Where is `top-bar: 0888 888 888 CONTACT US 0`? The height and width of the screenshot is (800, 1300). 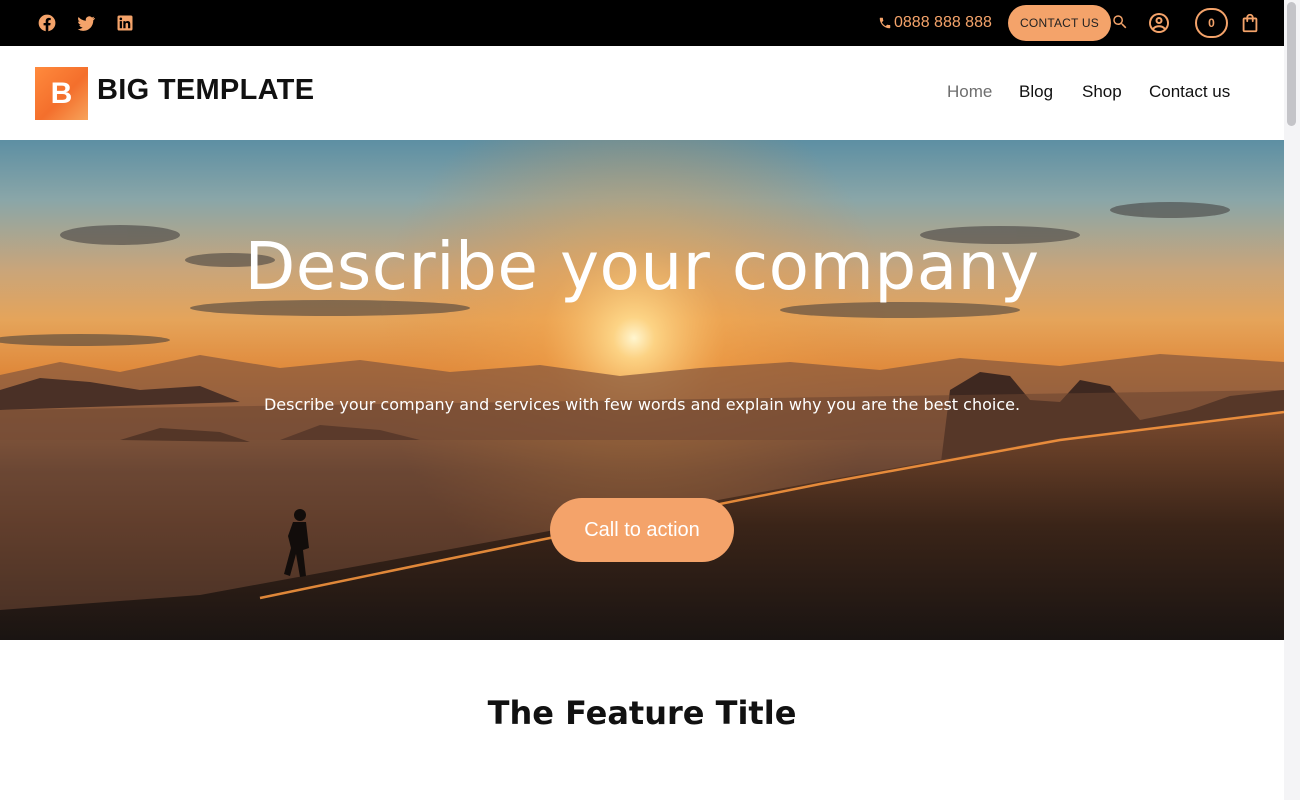
top-bar: 0888 888 888 CONTACT US 0 is located at coordinates (642, 23).